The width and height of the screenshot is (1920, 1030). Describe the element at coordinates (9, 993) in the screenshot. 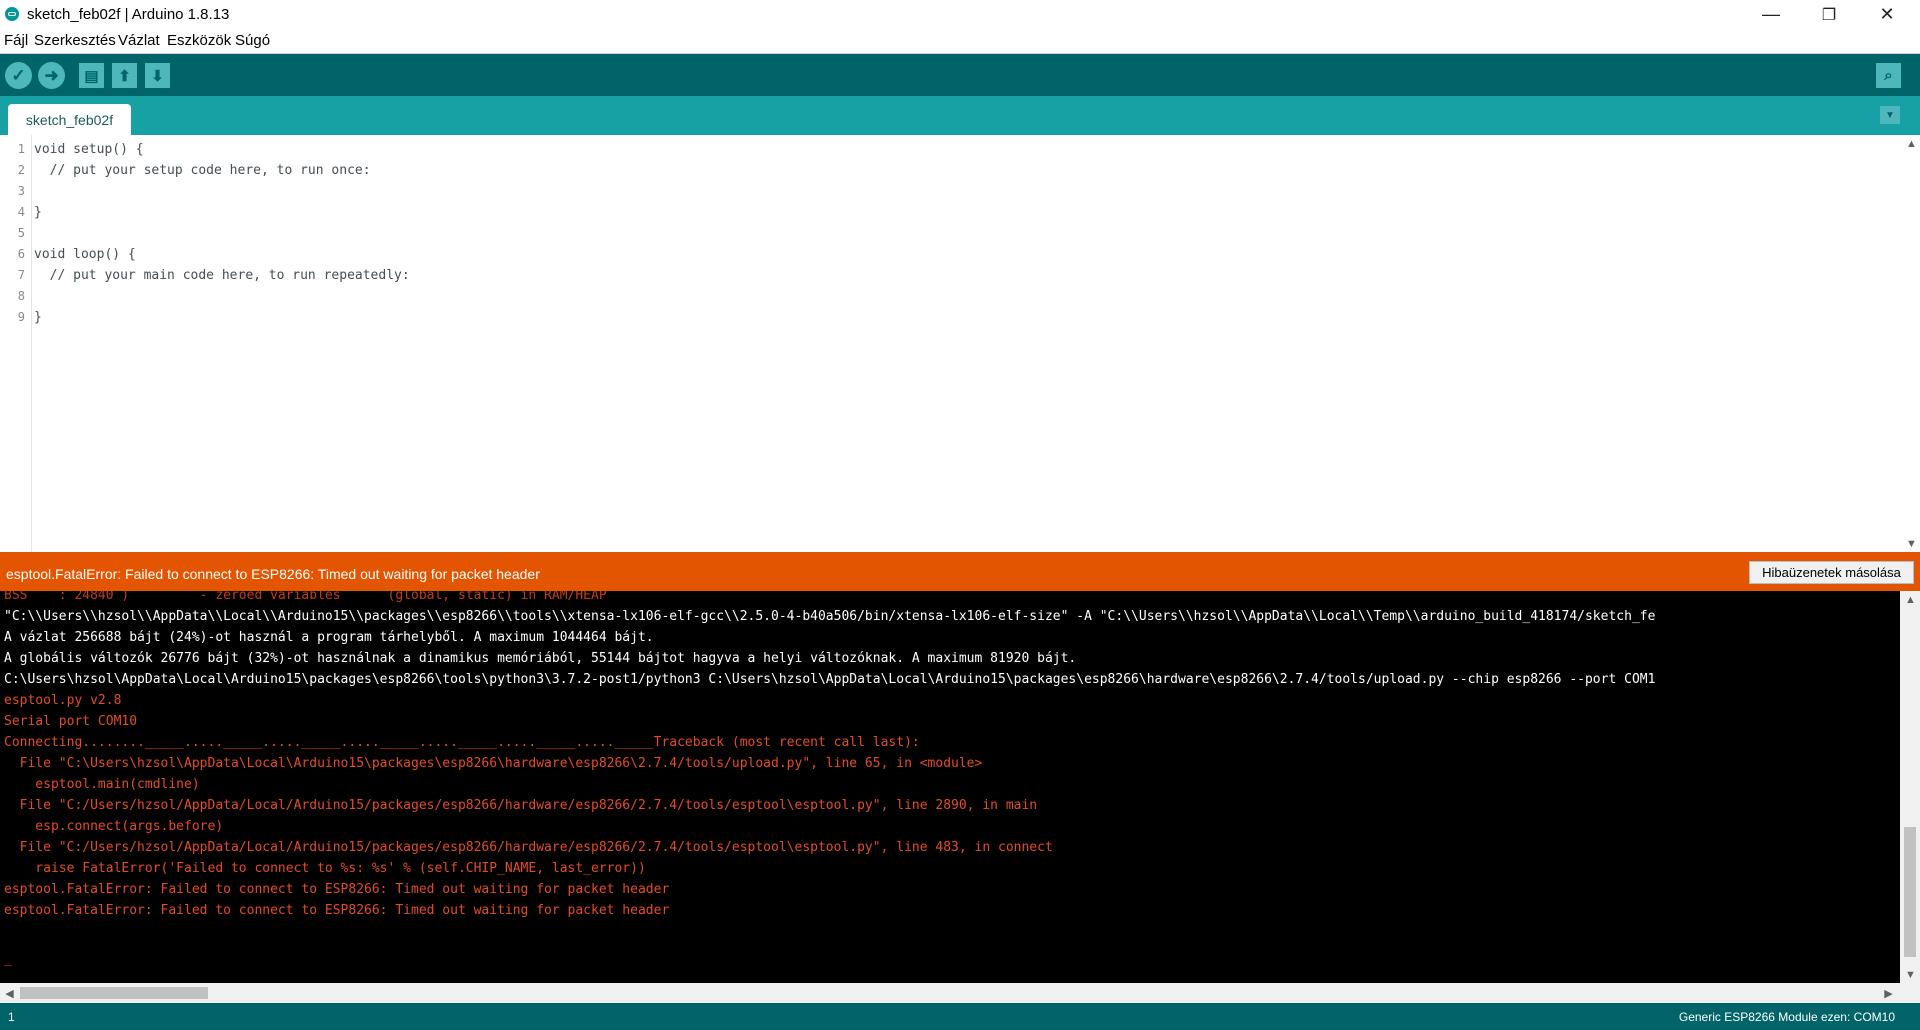

I see `scroll-left-icon: ◀` at that location.